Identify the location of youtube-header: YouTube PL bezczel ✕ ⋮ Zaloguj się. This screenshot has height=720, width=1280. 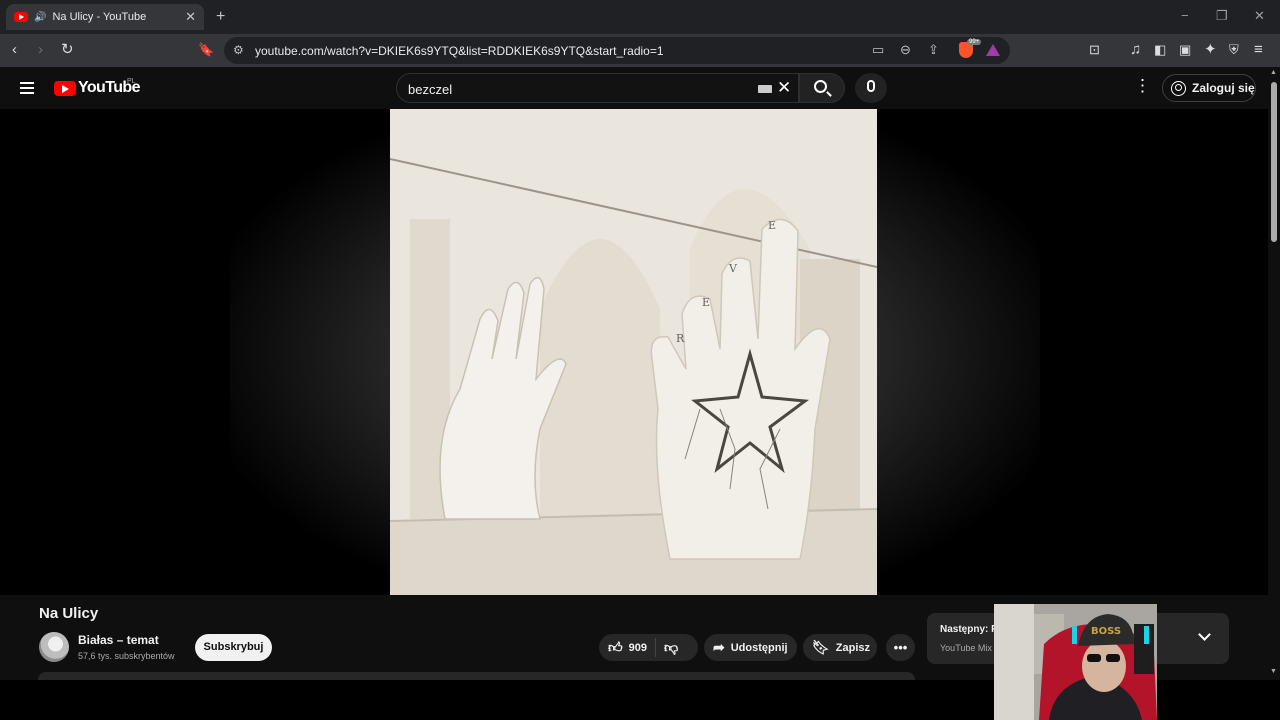
(640, 88).